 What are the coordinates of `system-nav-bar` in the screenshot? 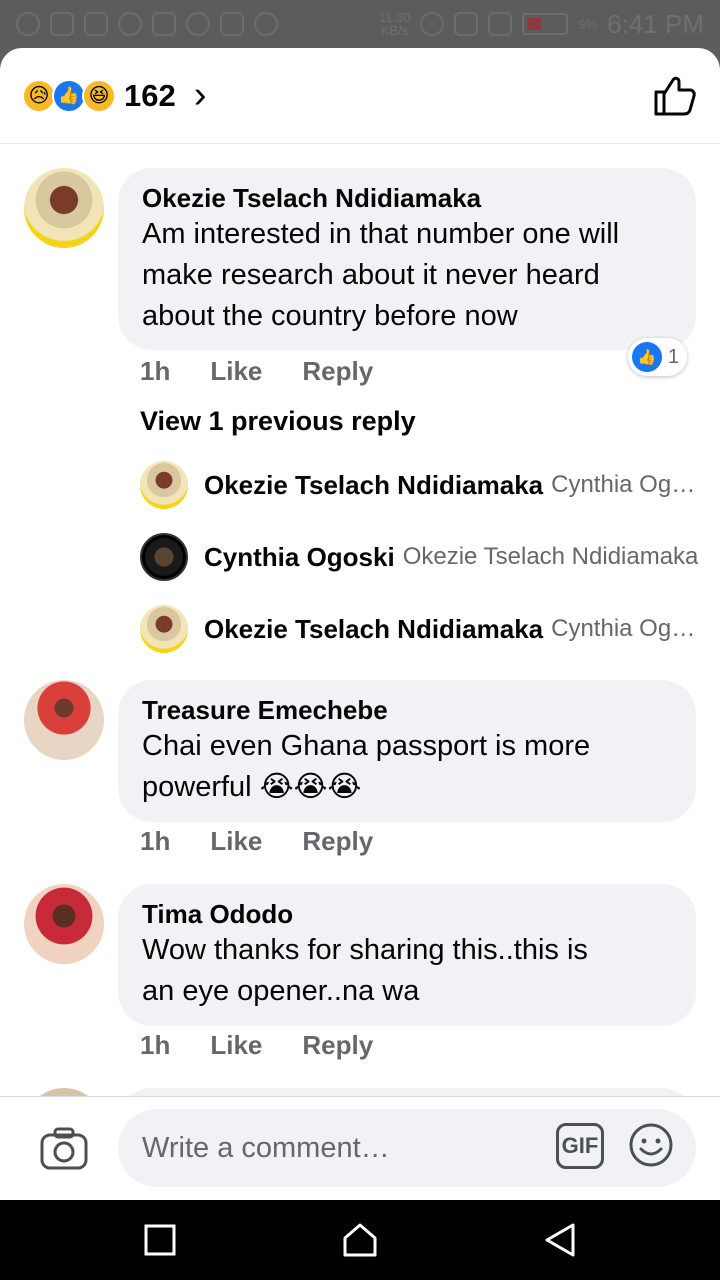 It's located at (360, 1240).